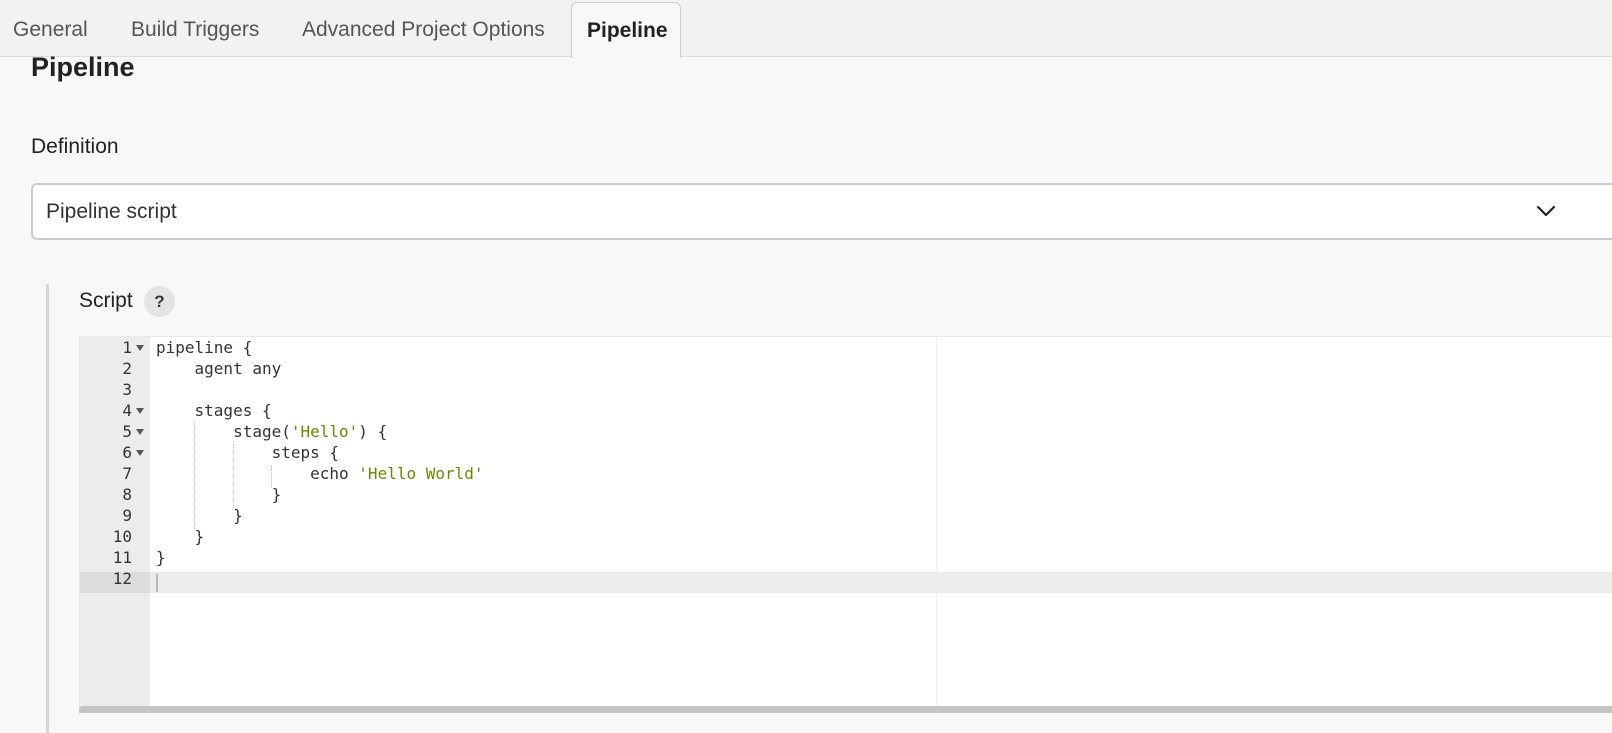 The width and height of the screenshot is (1612, 733). What do you see at coordinates (845, 709) in the screenshot?
I see `horizontal-scrollbar` at bounding box center [845, 709].